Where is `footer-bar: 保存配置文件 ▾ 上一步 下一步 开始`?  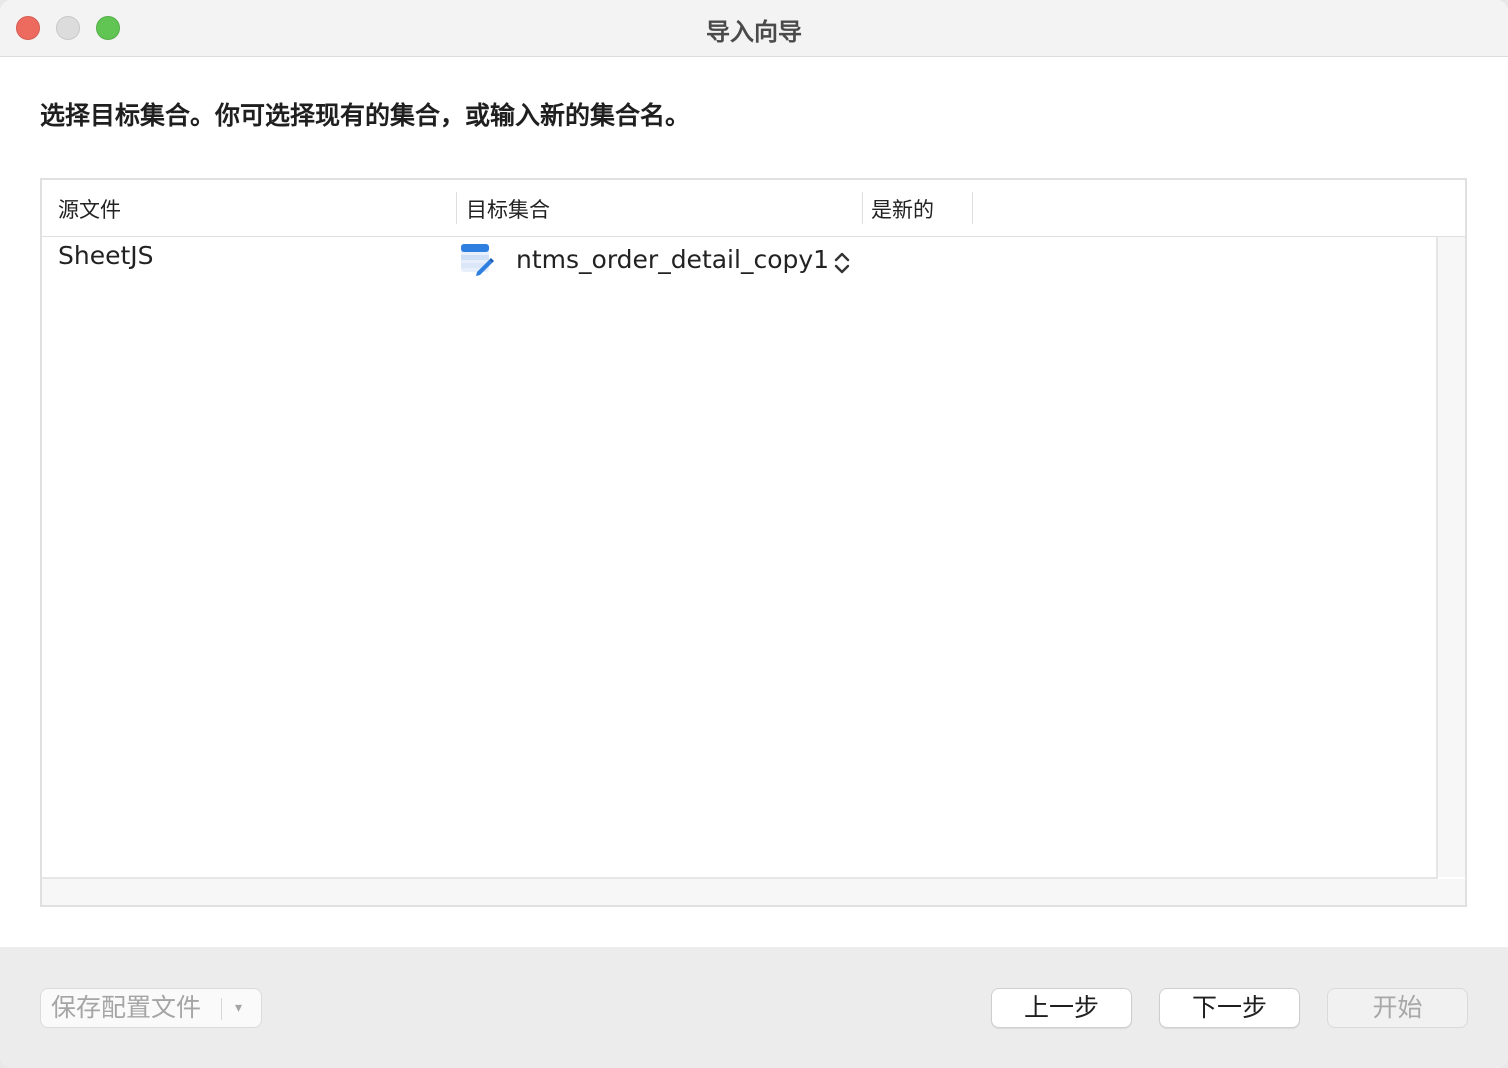
footer-bar: 保存配置文件 ▾ 上一步 下一步 开始 is located at coordinates (754, 1007).